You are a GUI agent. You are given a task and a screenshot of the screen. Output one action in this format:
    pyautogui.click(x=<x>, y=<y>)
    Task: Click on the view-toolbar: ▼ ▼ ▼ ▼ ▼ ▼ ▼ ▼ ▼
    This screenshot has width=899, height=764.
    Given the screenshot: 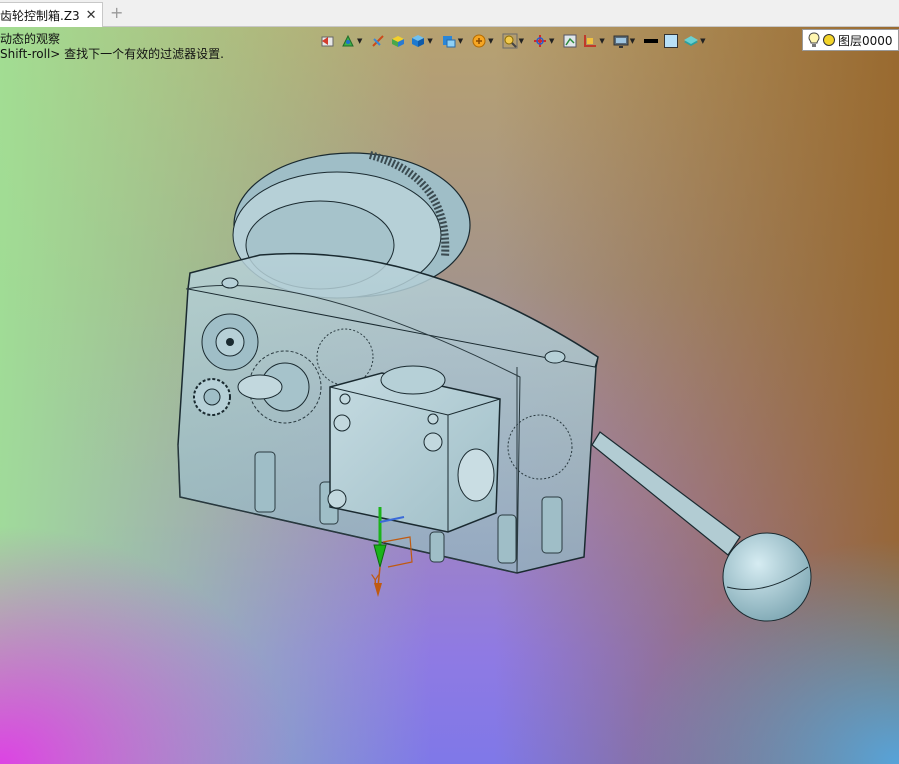 What is the action you would take?
    pyautogui.click(x=515, y=41)
    